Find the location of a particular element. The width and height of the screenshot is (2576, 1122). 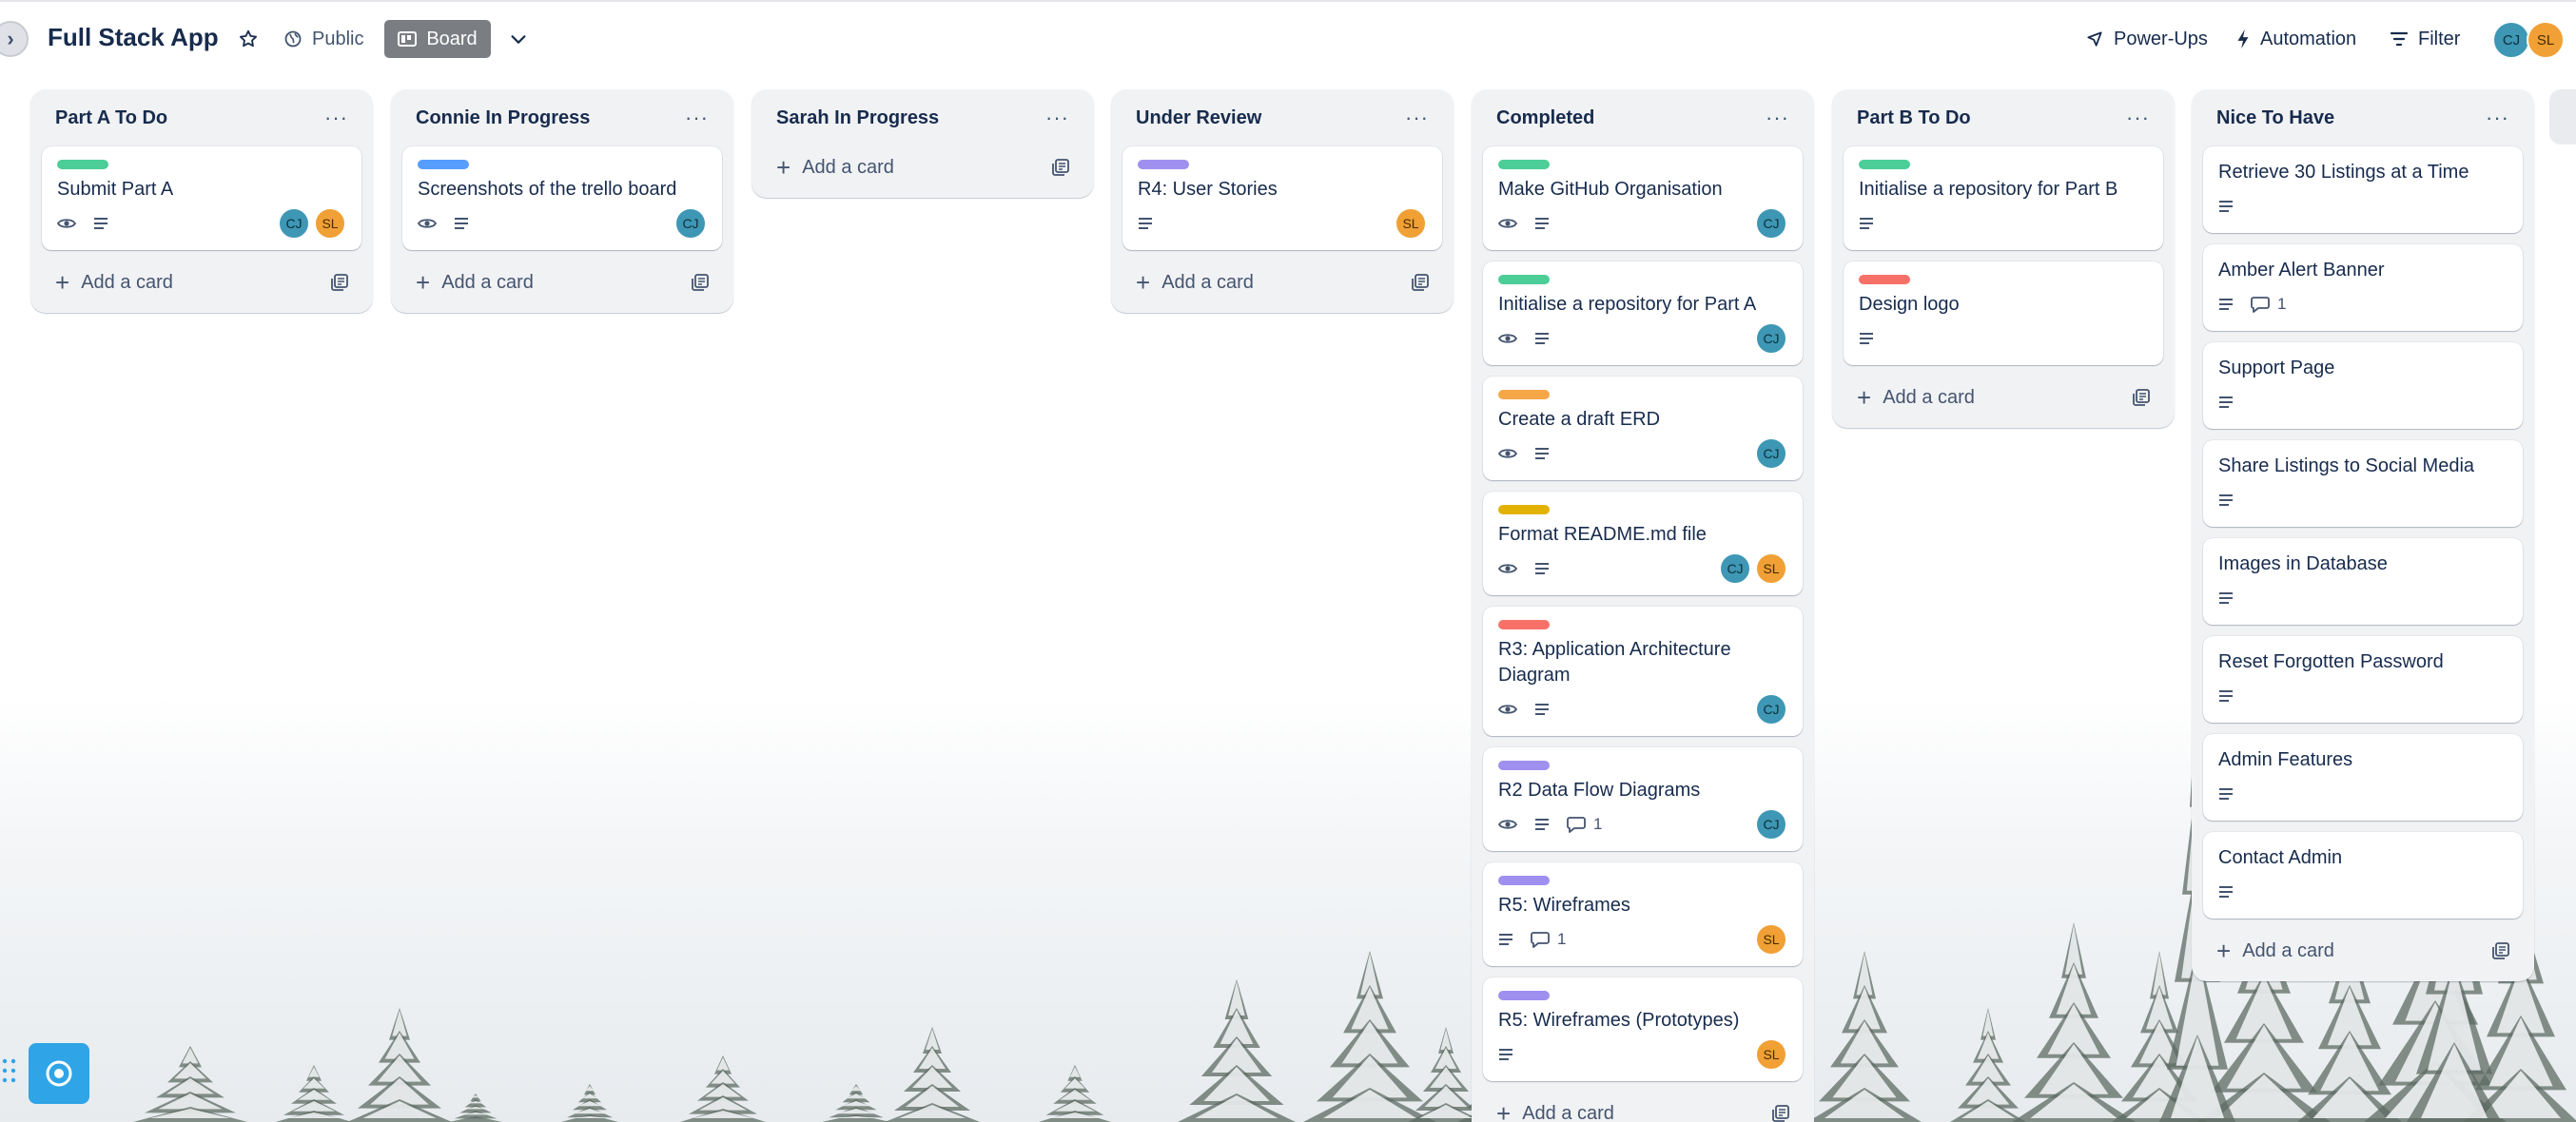

list-title: Sarah In Progress is located at coordinates (857, 118).